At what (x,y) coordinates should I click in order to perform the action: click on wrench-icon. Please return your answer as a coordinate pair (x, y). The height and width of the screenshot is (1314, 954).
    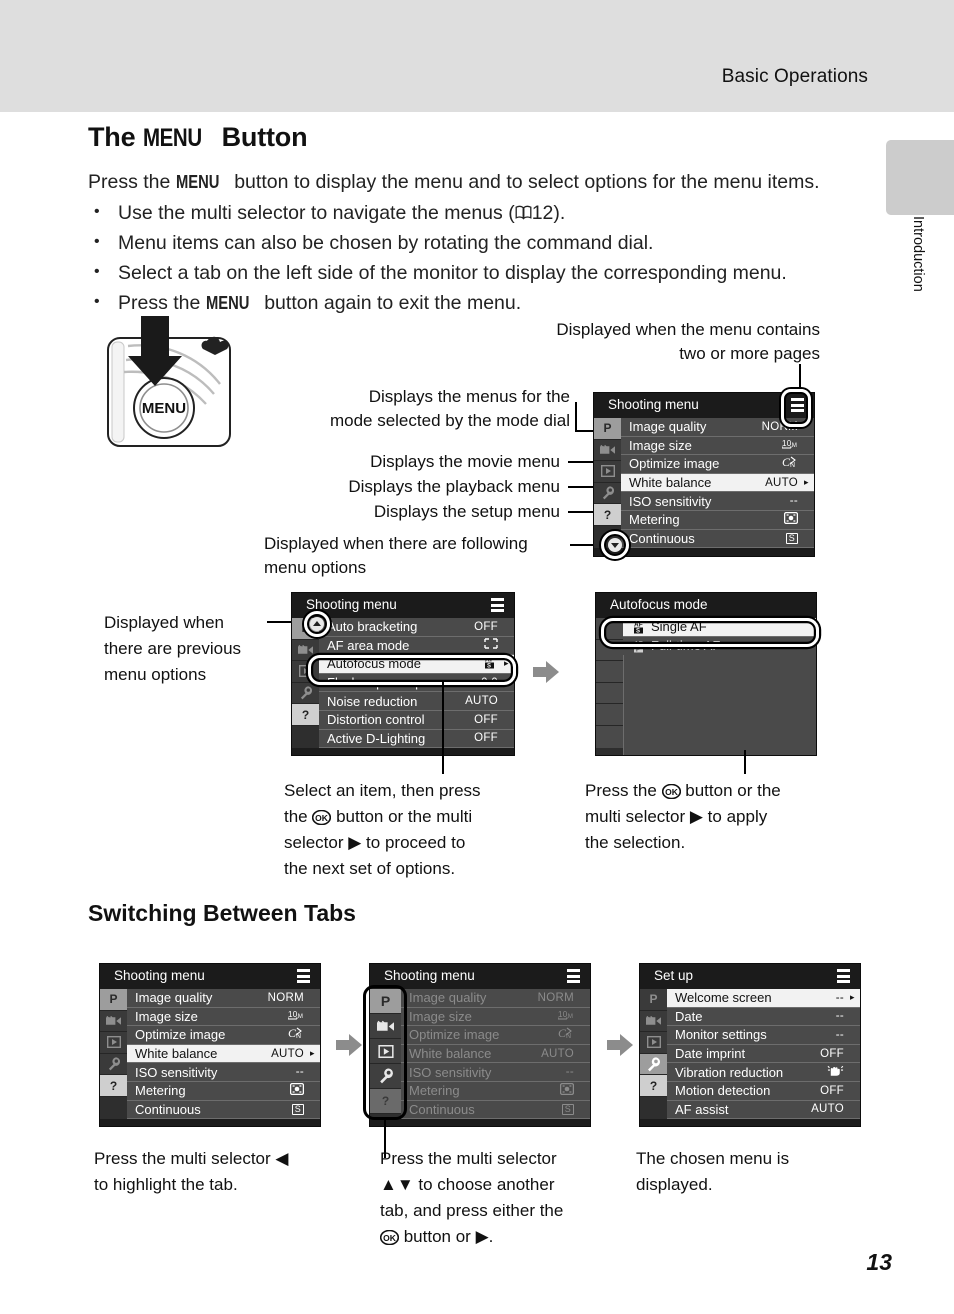
    Looking at the image, I should click on (608, 493).